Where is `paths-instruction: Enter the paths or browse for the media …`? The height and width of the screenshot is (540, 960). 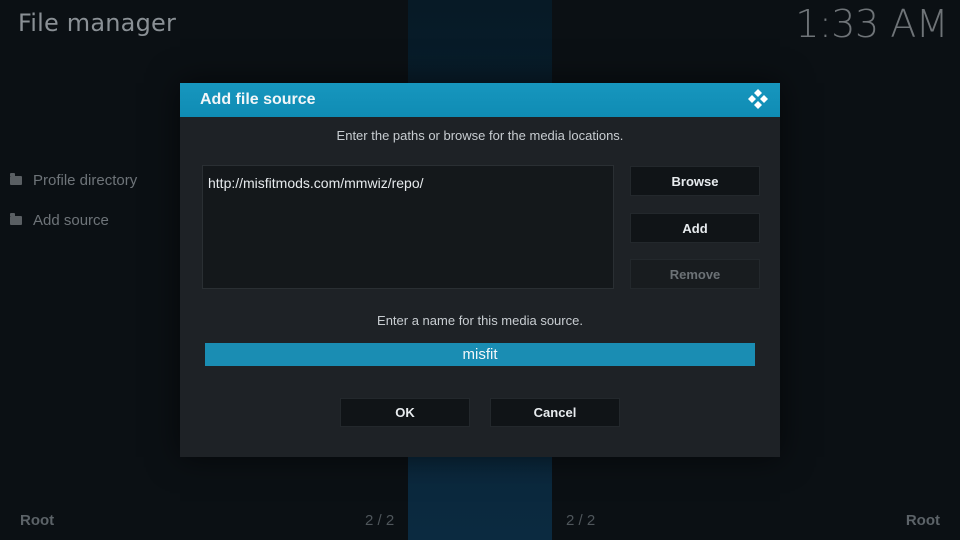
paths-instruction: Enter the paths or browse for the media … is located at coordinates (480, 135).